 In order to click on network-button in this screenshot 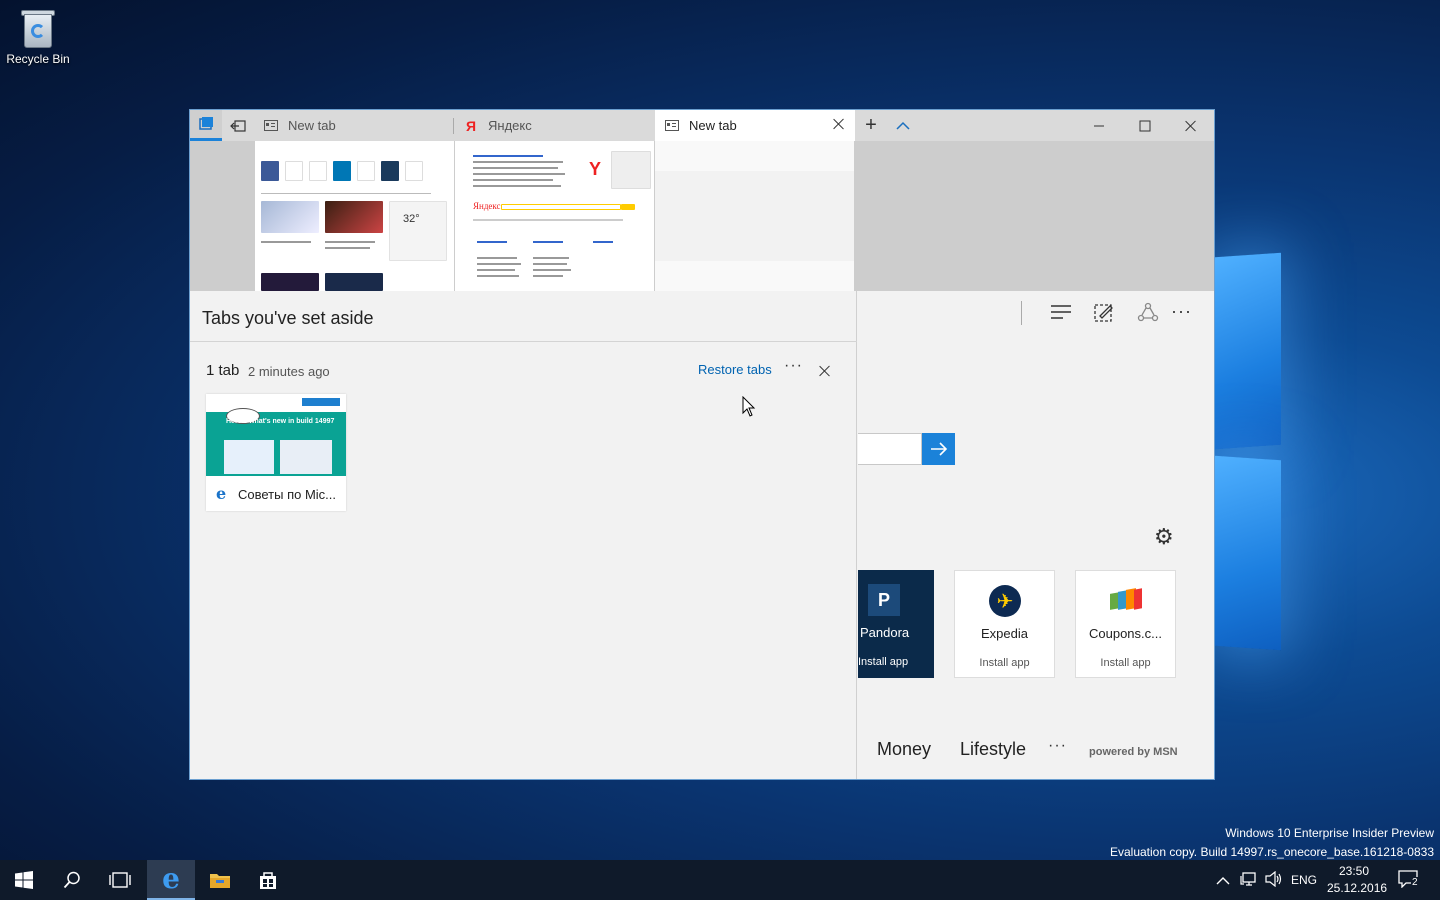, I will do `click(1249, 881)`.